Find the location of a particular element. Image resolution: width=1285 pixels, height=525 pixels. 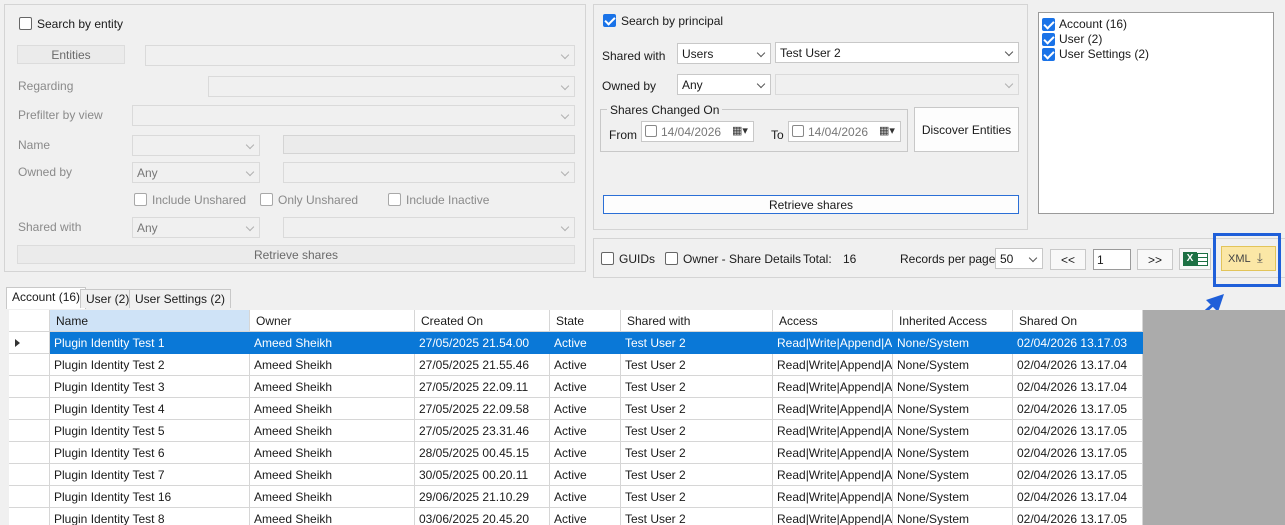

column-header: Name is located at coordinates (150, 321).